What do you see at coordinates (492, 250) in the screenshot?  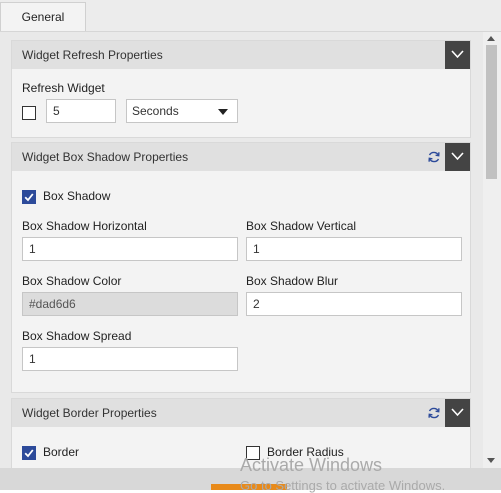 I see `vertical-scrollbar` at bounding box center [492, 250].